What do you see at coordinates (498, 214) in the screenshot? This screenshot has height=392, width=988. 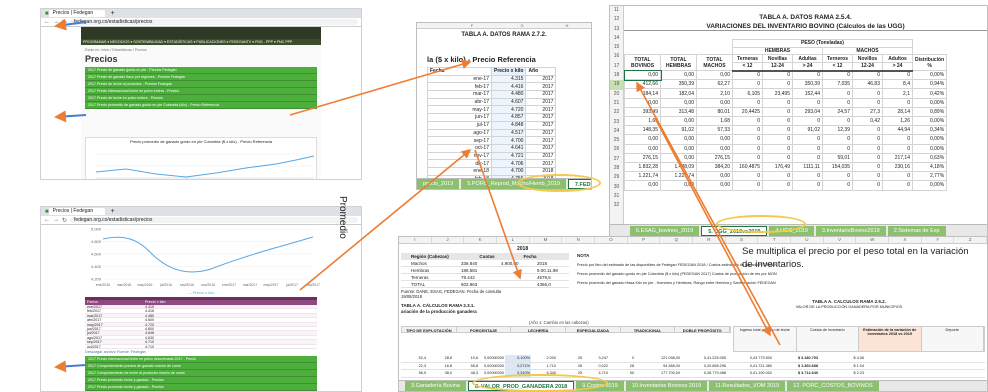 I see `arrow-price-to-calc` at bounding box center [498, 214].